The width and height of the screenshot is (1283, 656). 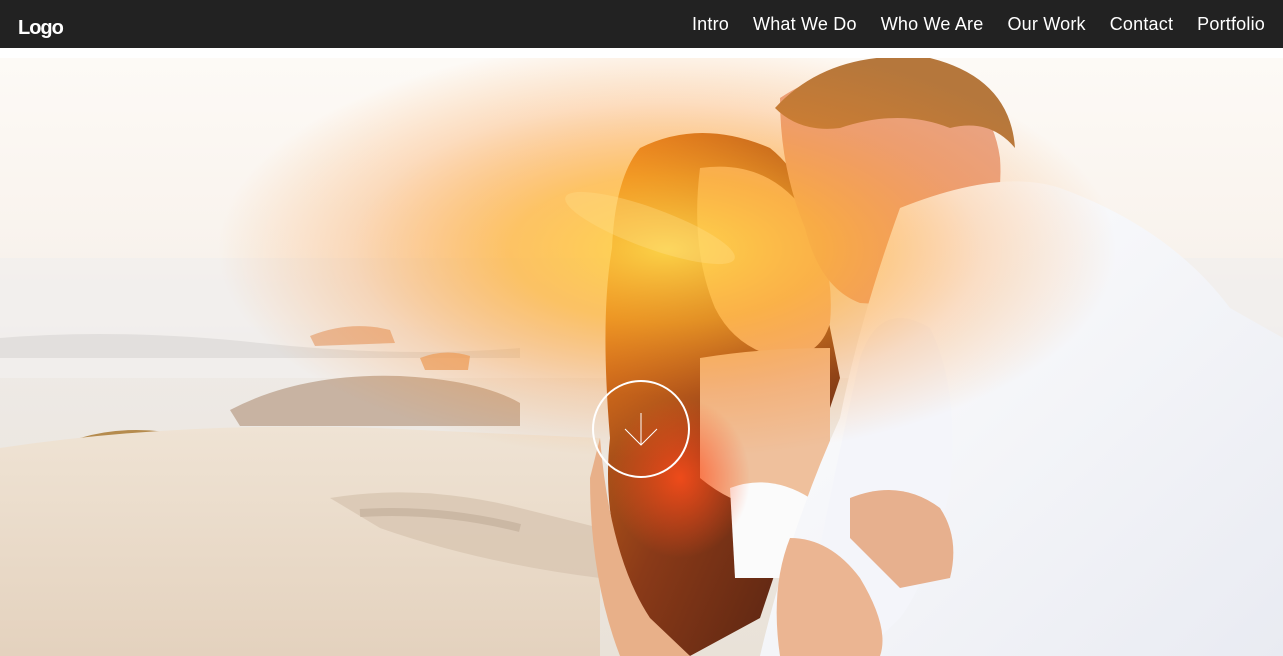 I want to click on nav-link-what-we-do: What We Do, so click(x=805, y=24).